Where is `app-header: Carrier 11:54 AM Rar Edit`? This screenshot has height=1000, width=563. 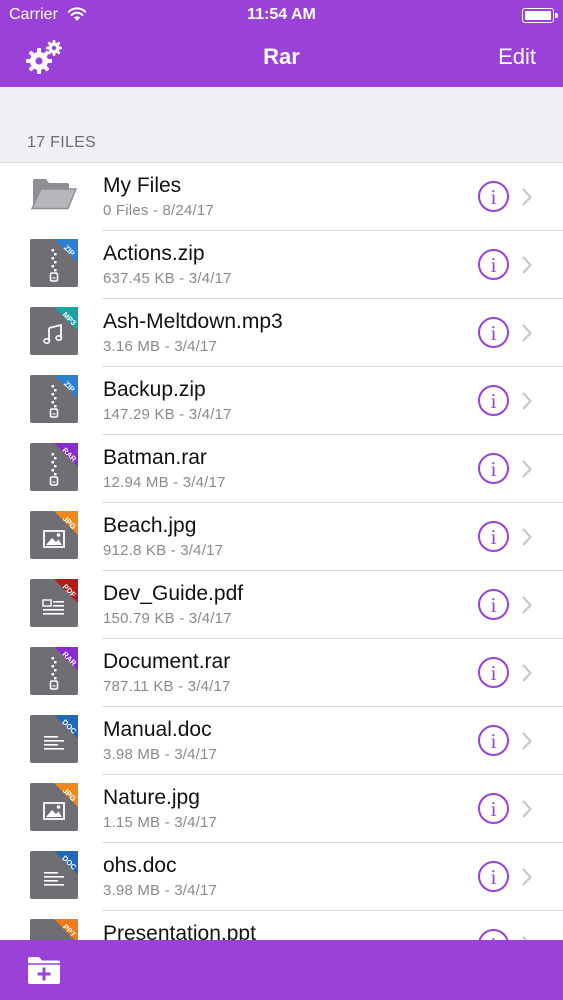
app-header: Carrier 11:54 AM Rar Edit is located at coordinates (281, 43).